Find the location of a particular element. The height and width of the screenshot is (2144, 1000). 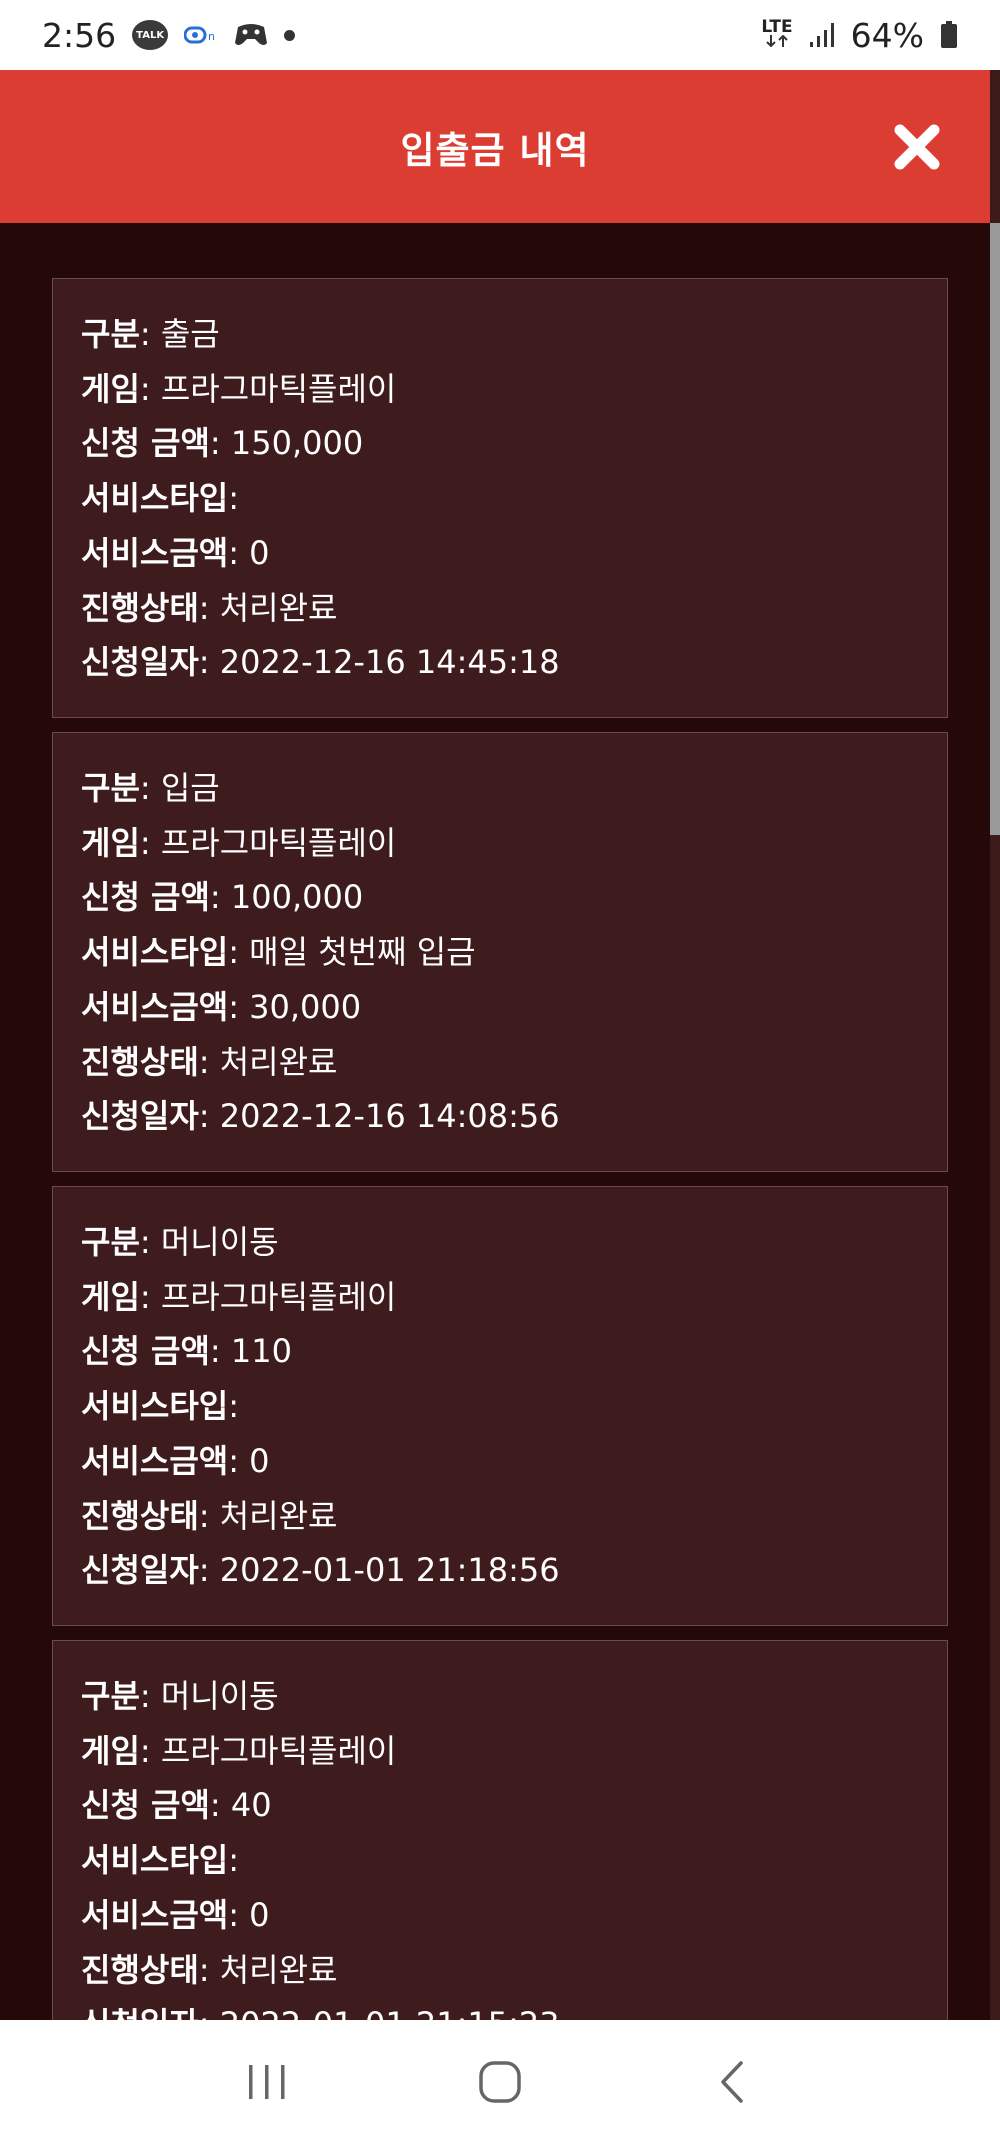

system-nav-bar is located at coordinates (500, 2082).